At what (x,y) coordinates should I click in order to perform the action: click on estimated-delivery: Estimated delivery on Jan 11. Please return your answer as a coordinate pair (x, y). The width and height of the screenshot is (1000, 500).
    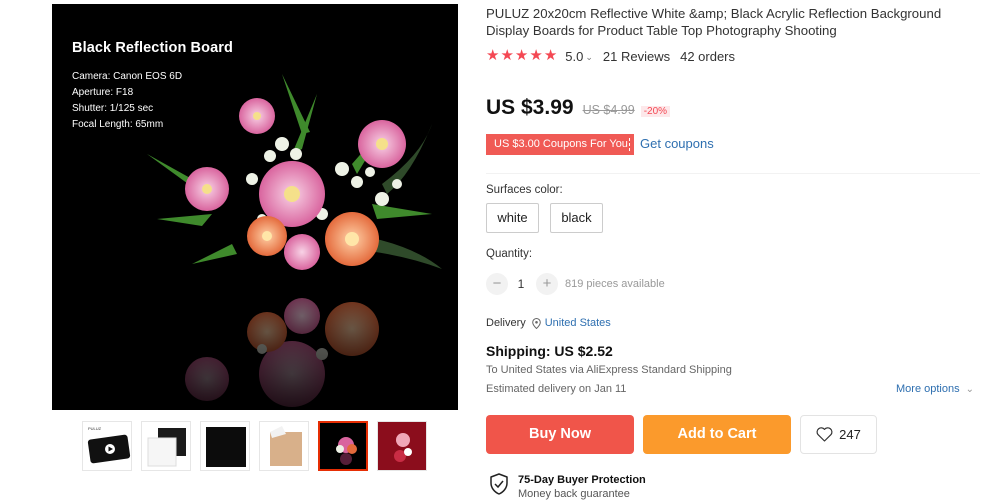
    Looking at the image, I should click on (556, 389).